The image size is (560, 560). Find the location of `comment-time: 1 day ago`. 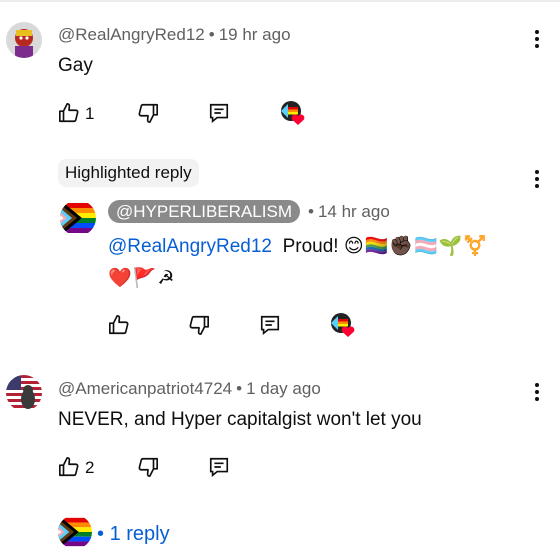

comment-time: 1 day ago is located at coordinates (283, 388).